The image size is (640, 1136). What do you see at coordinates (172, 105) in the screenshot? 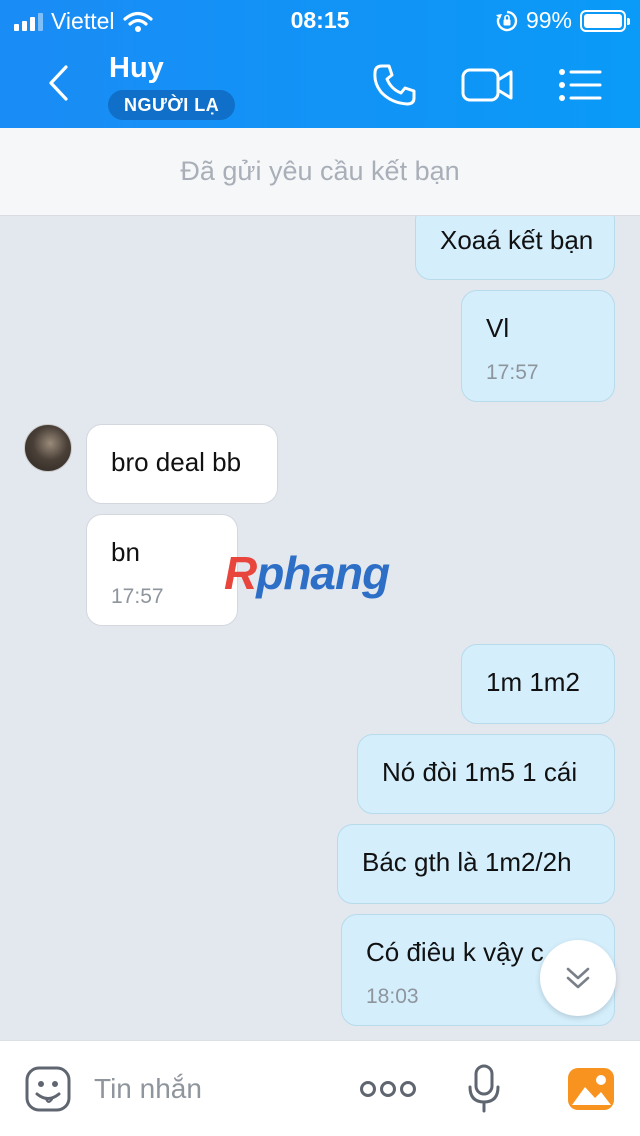
I see `stranger-badge: NGƯỜI LẠ` at bounding box center [172, 105].